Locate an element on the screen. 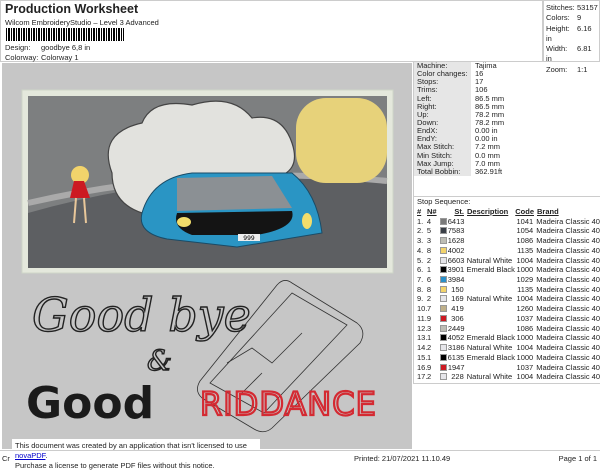 The image size is (600, 471). stitch-count: 228 is located at coordinates (457, 377).